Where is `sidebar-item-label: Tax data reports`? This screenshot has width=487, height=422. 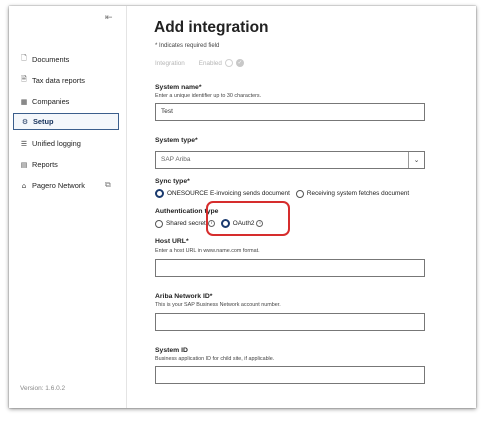
sidebar-item-label: Tax data reports is located at coordinates (58, 80).